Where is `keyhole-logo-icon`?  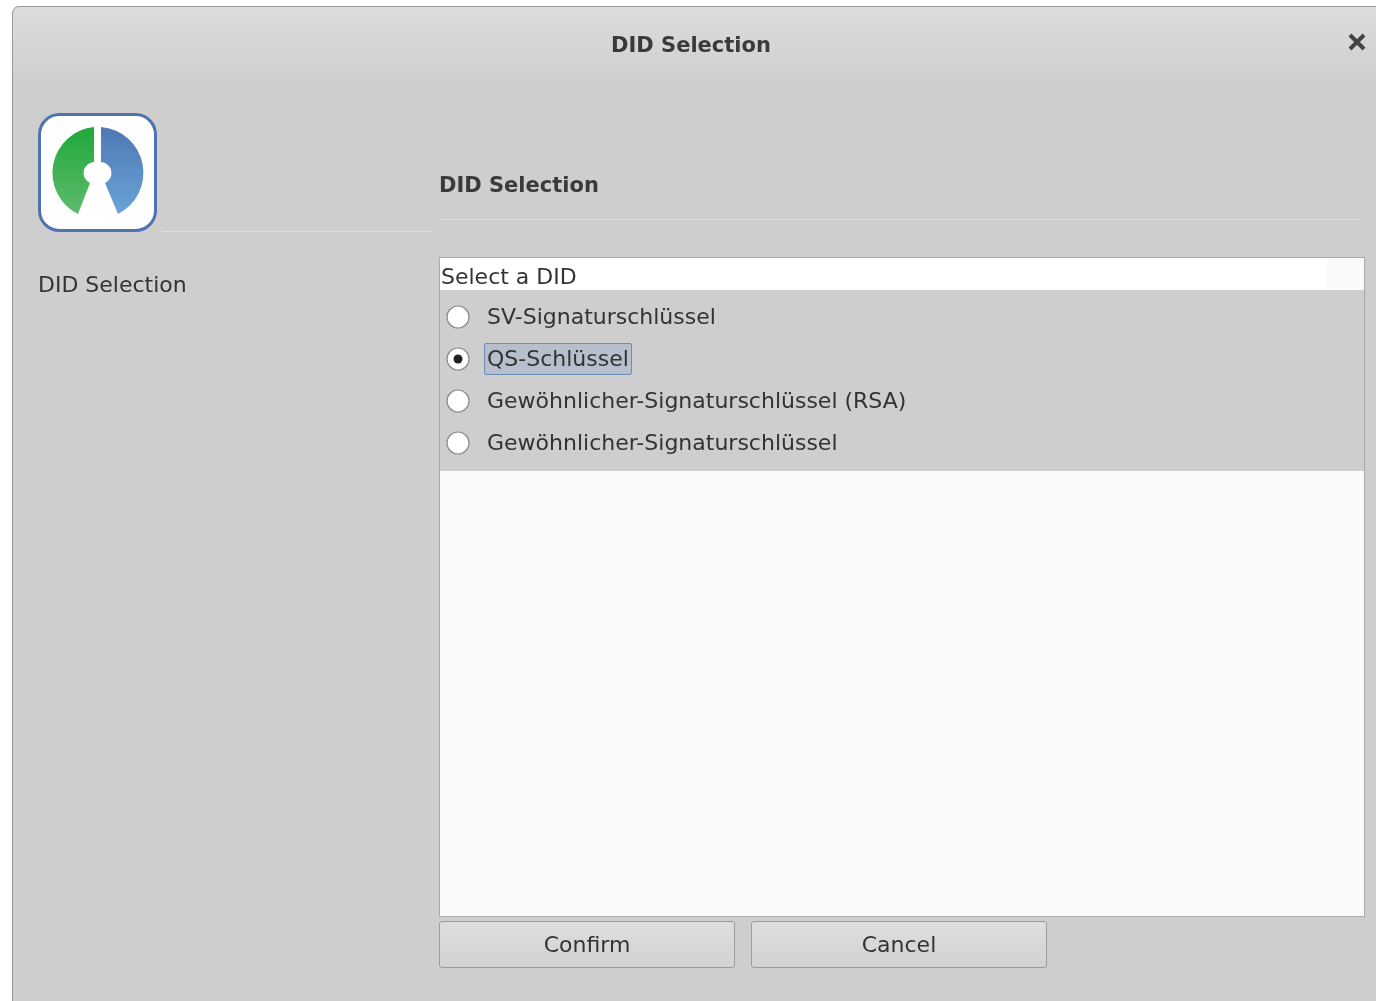 keyhole-logo-icon is located at coordinates (97, 172).